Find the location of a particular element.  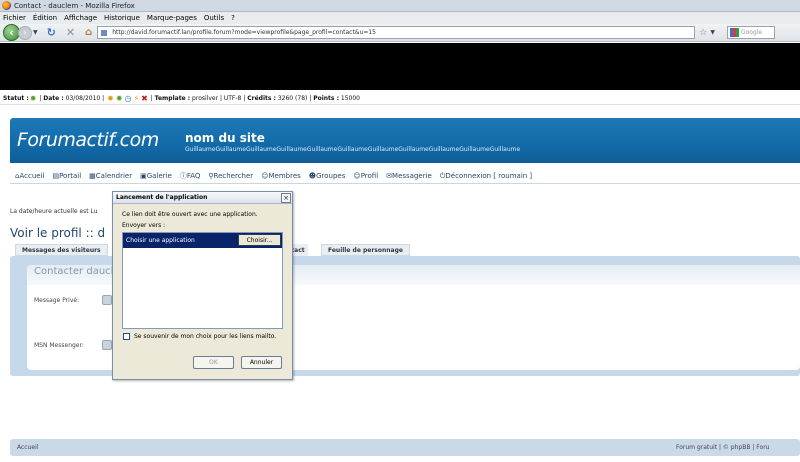

tab-feuille-personnage: Feuille de personnage is located at coordinates (365, 250).